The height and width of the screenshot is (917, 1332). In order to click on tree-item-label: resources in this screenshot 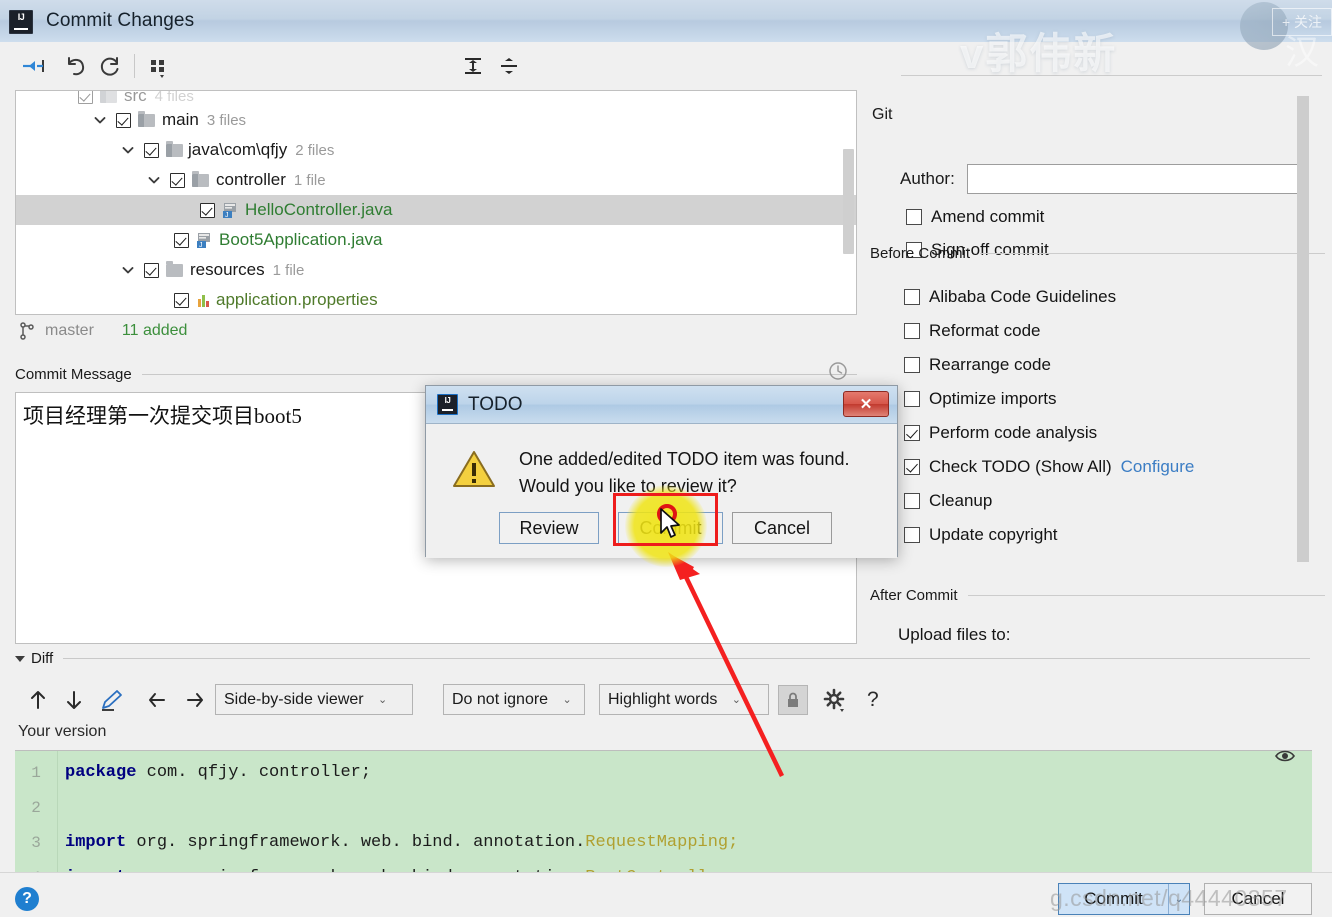, I will do `click(227, 269)`.